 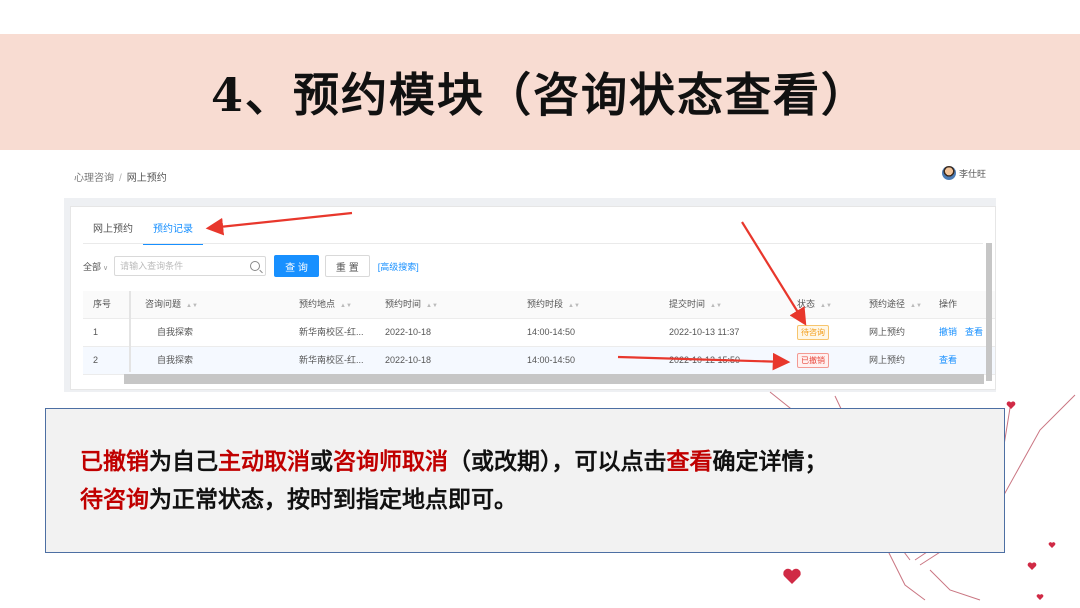 I want to click on note-text: 或, so click(x=321, y=461).